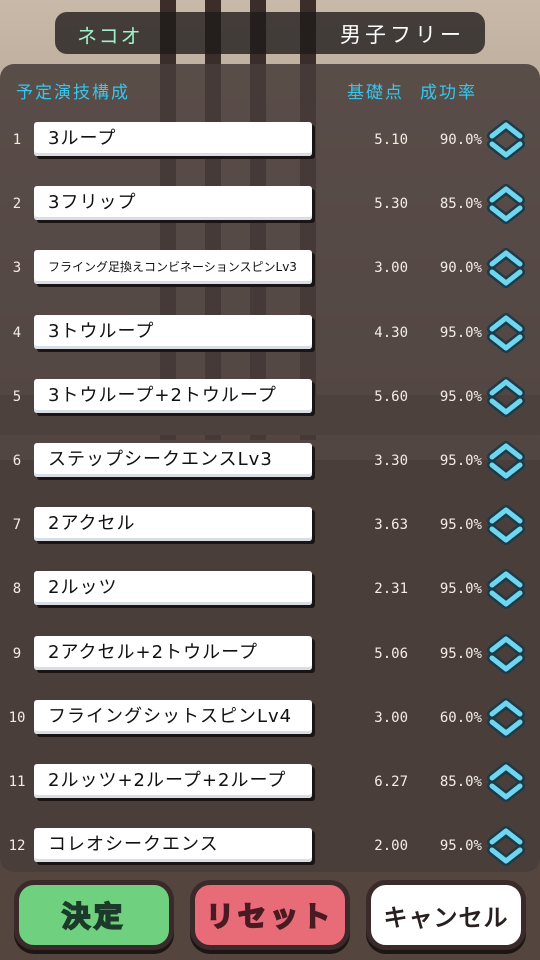 This screenshot has width=540, height=960. I want to click on element-name-field: フライングシットスピンLv4, so click(173, 716).